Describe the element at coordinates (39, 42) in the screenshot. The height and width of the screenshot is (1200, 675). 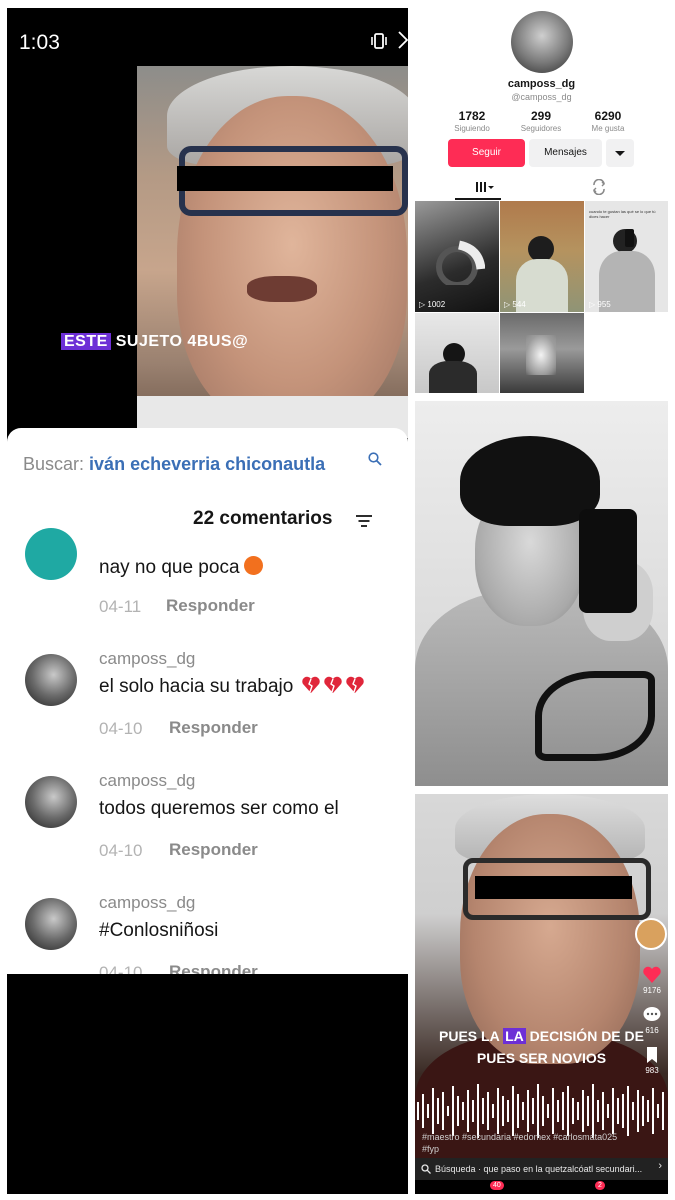
I see `status-time: 1:03` at that location.